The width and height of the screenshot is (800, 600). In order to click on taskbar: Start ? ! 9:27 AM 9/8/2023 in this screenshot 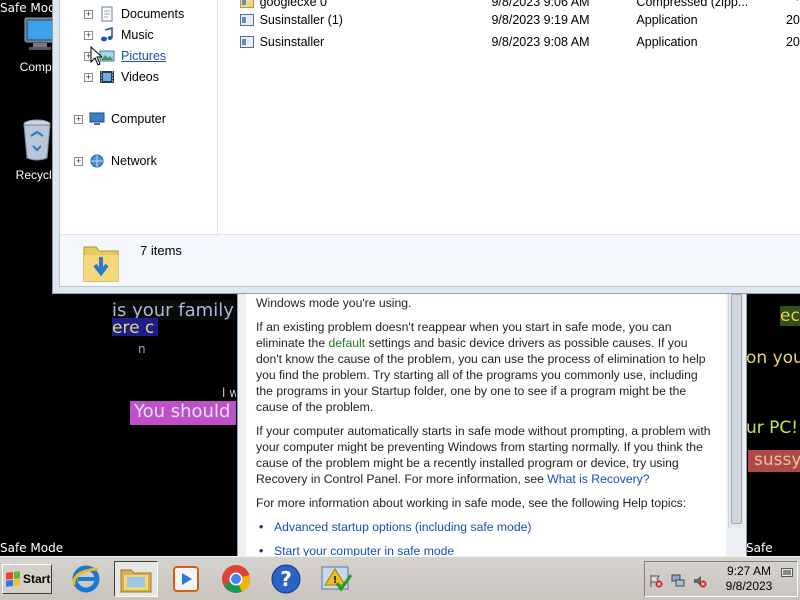, I will do `click(400, 578)`.